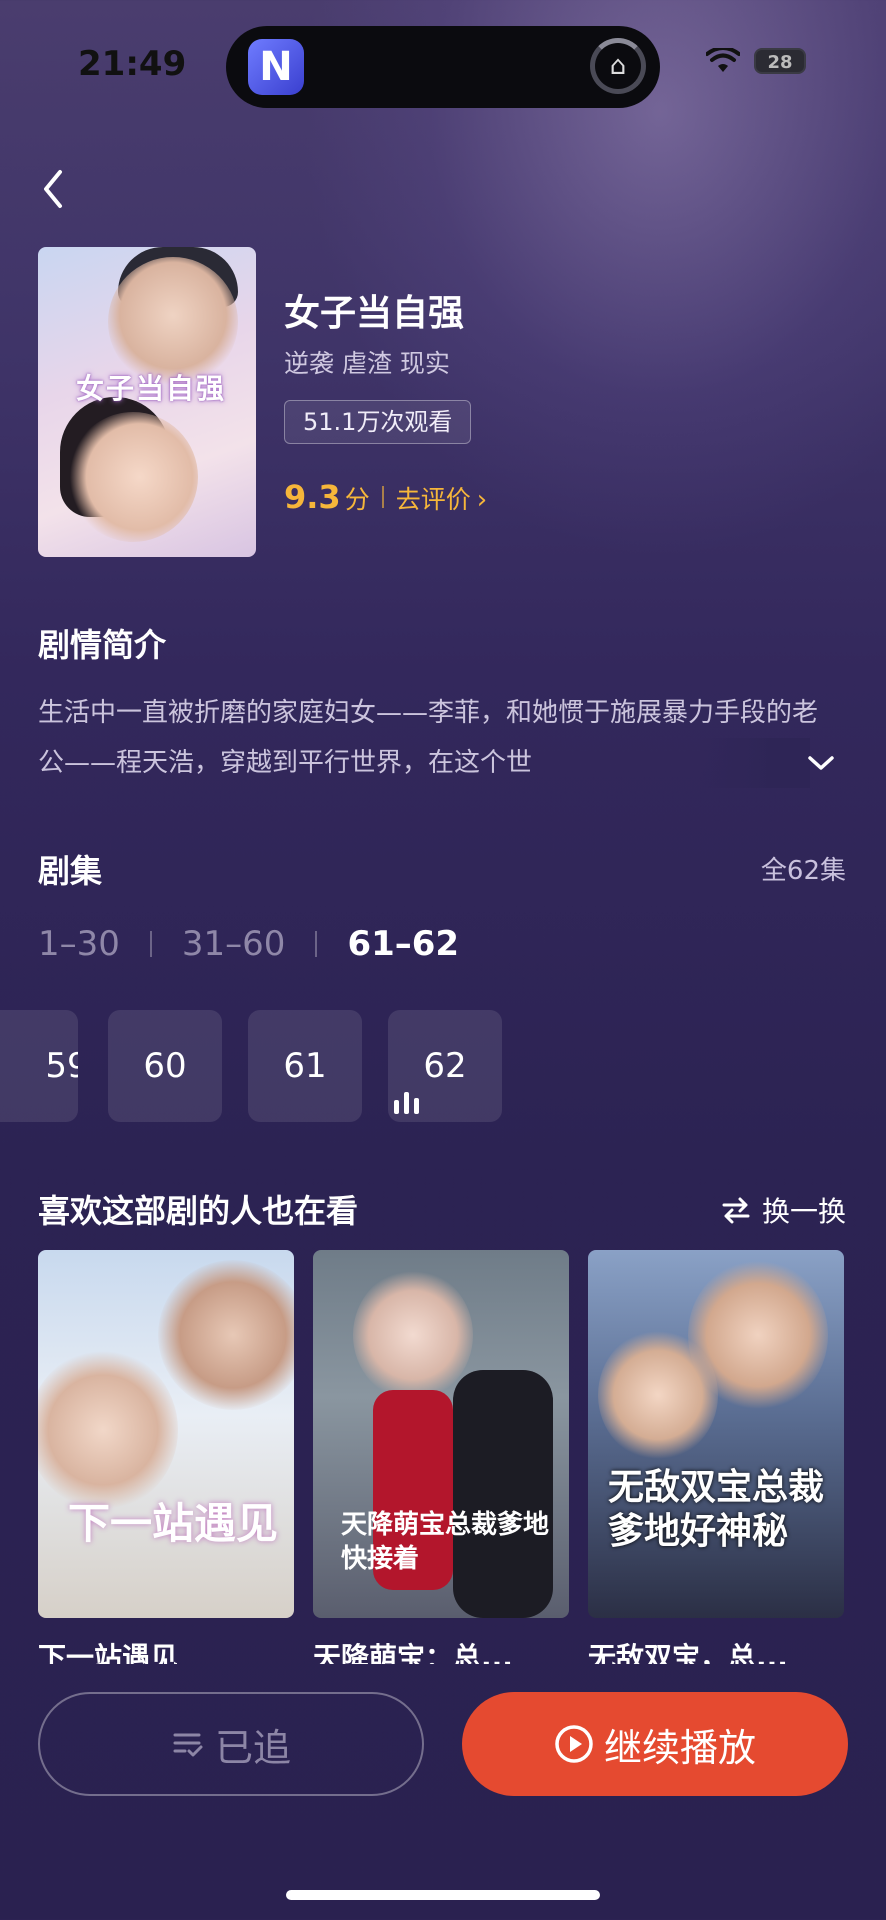  I want to click on view-count-badge: 51.1万次观看, so click(378, 422).